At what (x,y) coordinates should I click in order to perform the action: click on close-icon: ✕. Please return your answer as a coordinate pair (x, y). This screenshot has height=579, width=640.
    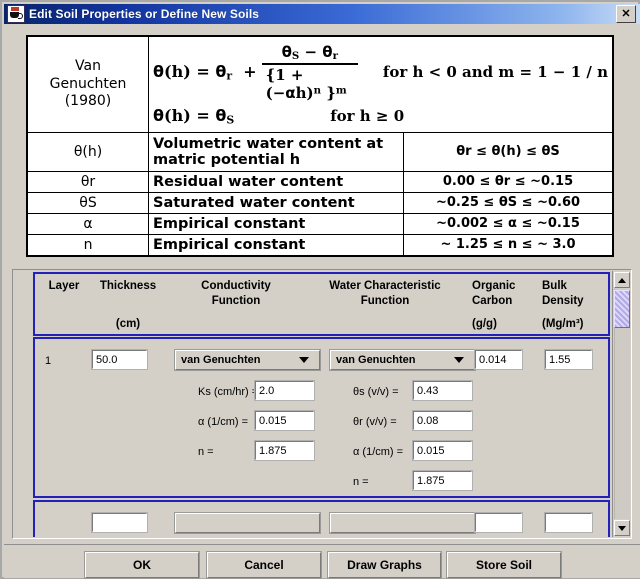
    Looking at the image, I should click on (626, 14).